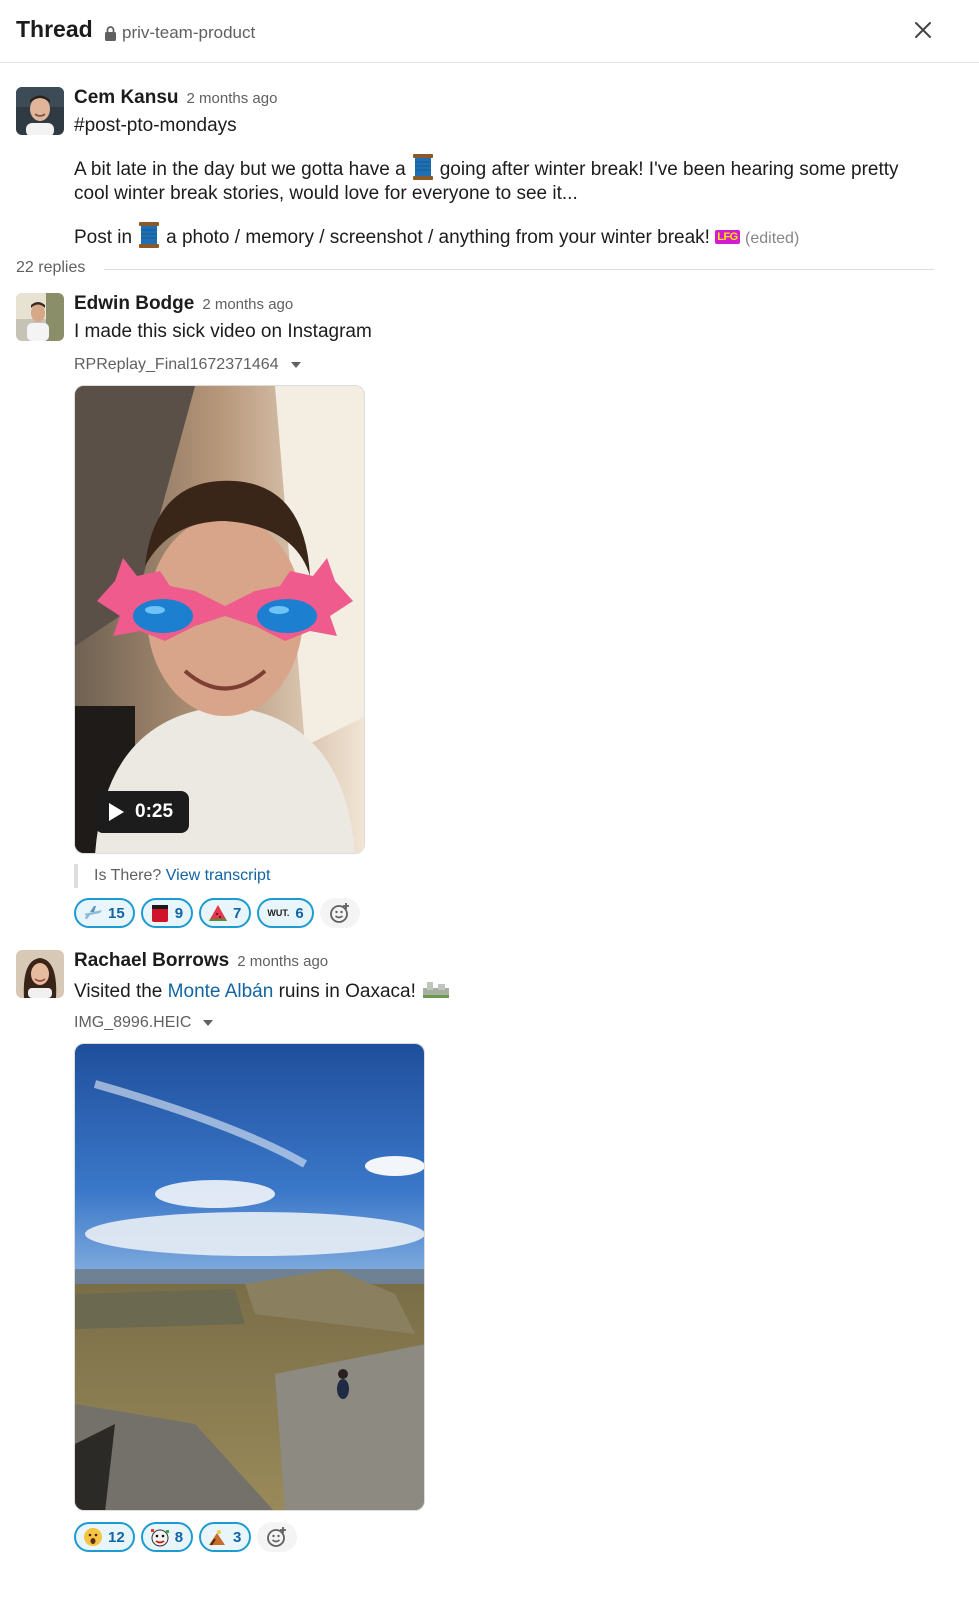 The image size is (979, 1600). I want to click on transcript-preview: Is There? View transcript, so click(172, 876).